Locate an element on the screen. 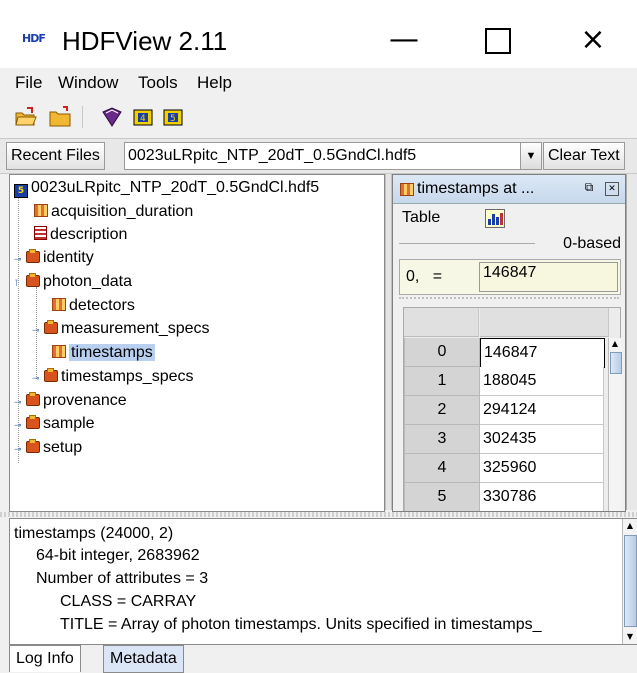  hdf5-library-button: 5 is located at coordinates (174, 117).